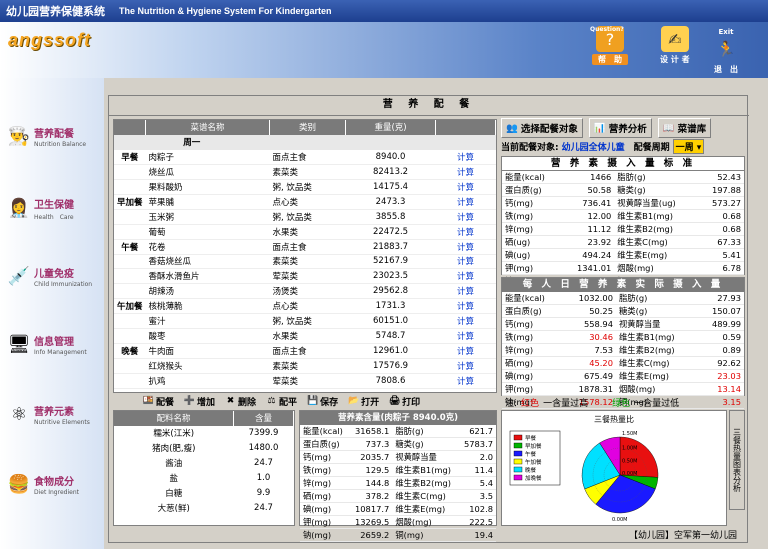 The height and width of the screenshot is (549, 768). What do you see at coordinates (305, 187) in the screenshot?
I see `menu-row: 果料酸奶 粥, 饮品类 14175.4 计算` at bounding box center [305, 187].